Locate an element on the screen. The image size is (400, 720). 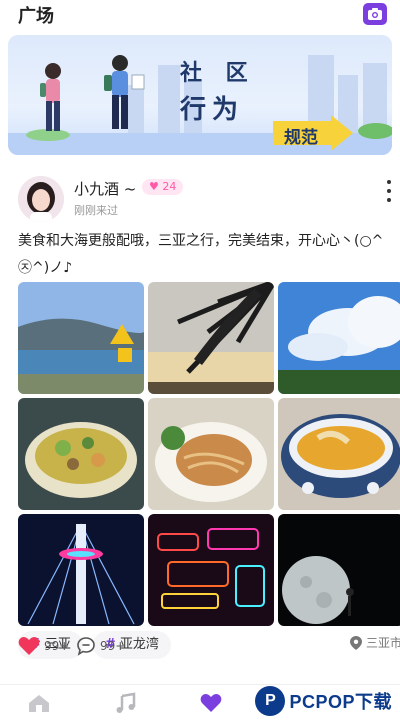
food-bowl-photo is located at coordinates (81, 454).